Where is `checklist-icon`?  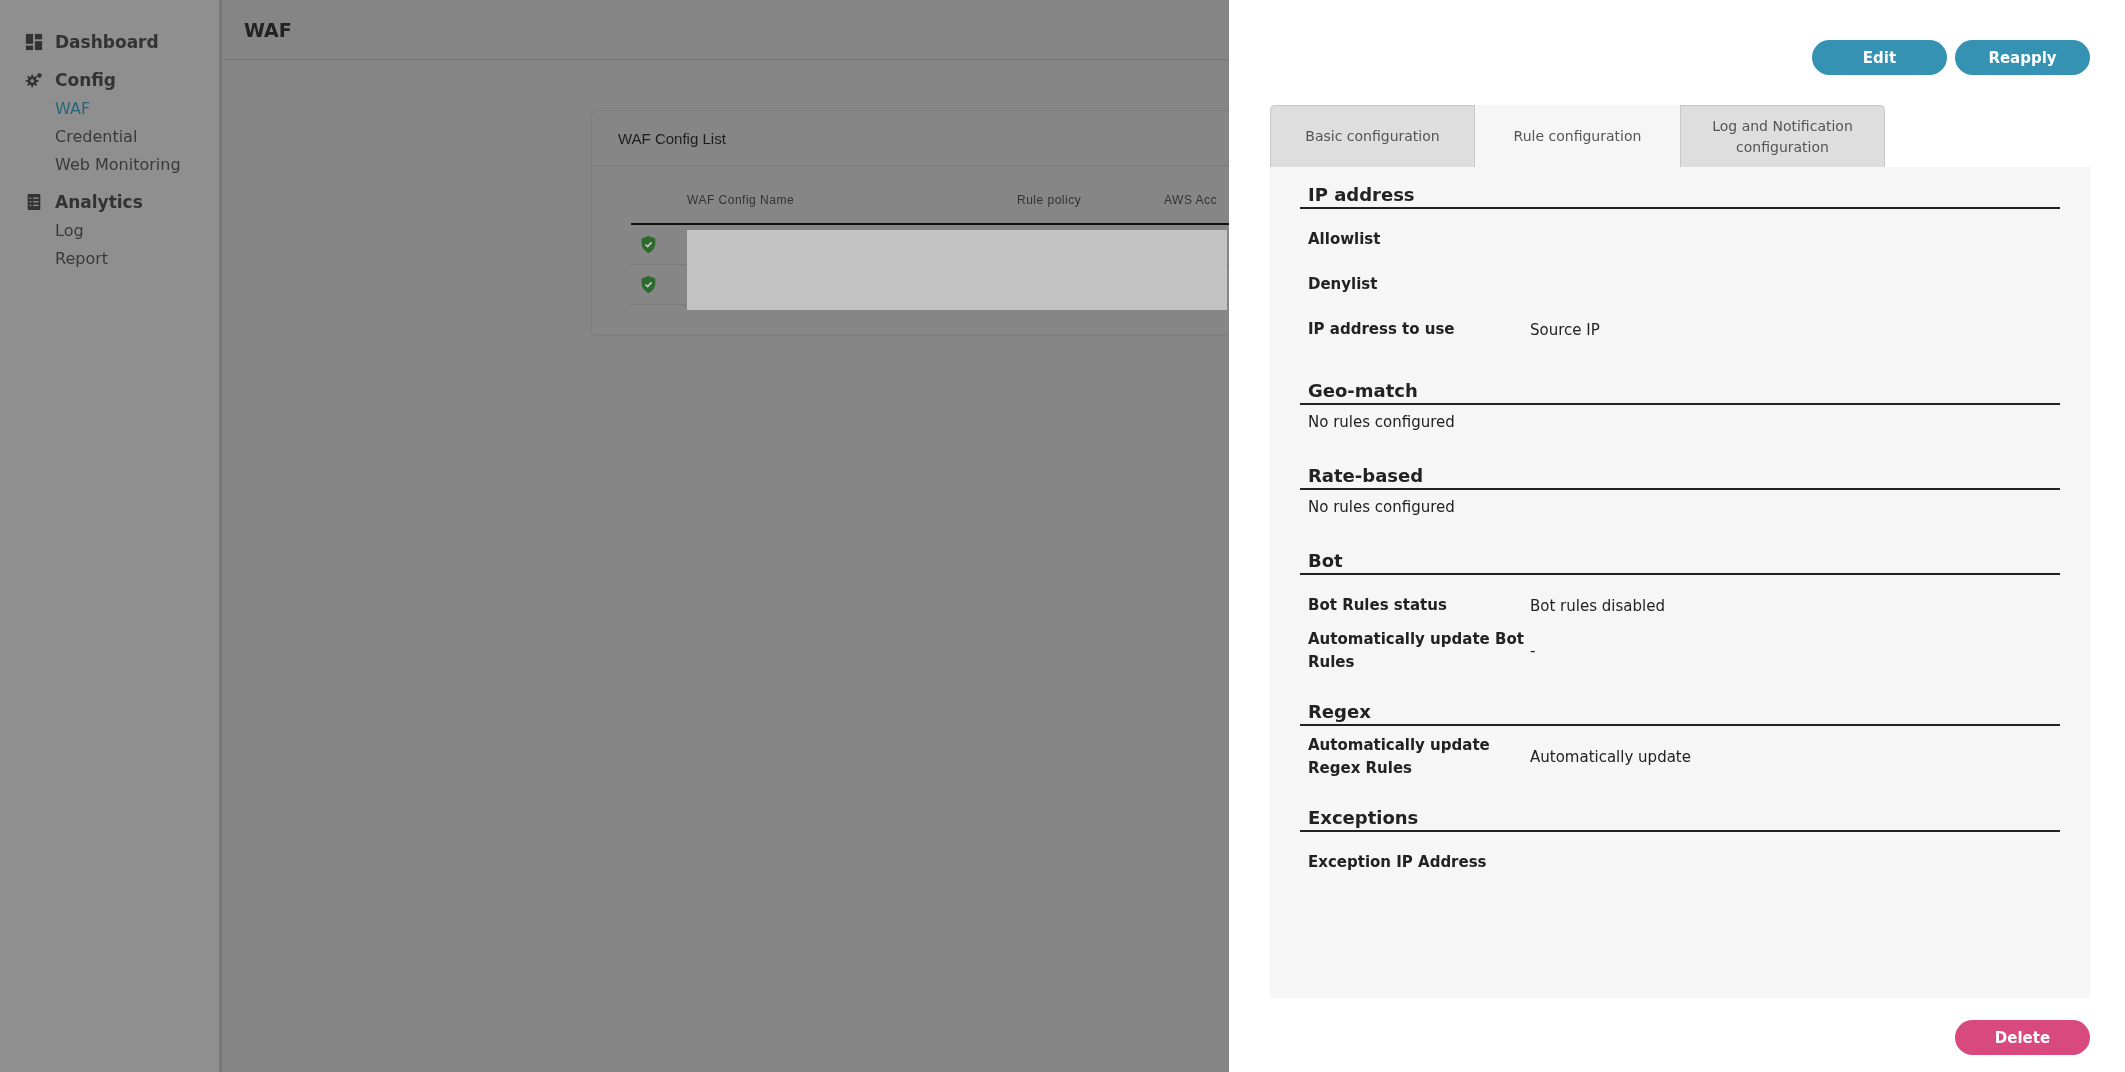
checklist-icon is located at coordinates (34, 202).